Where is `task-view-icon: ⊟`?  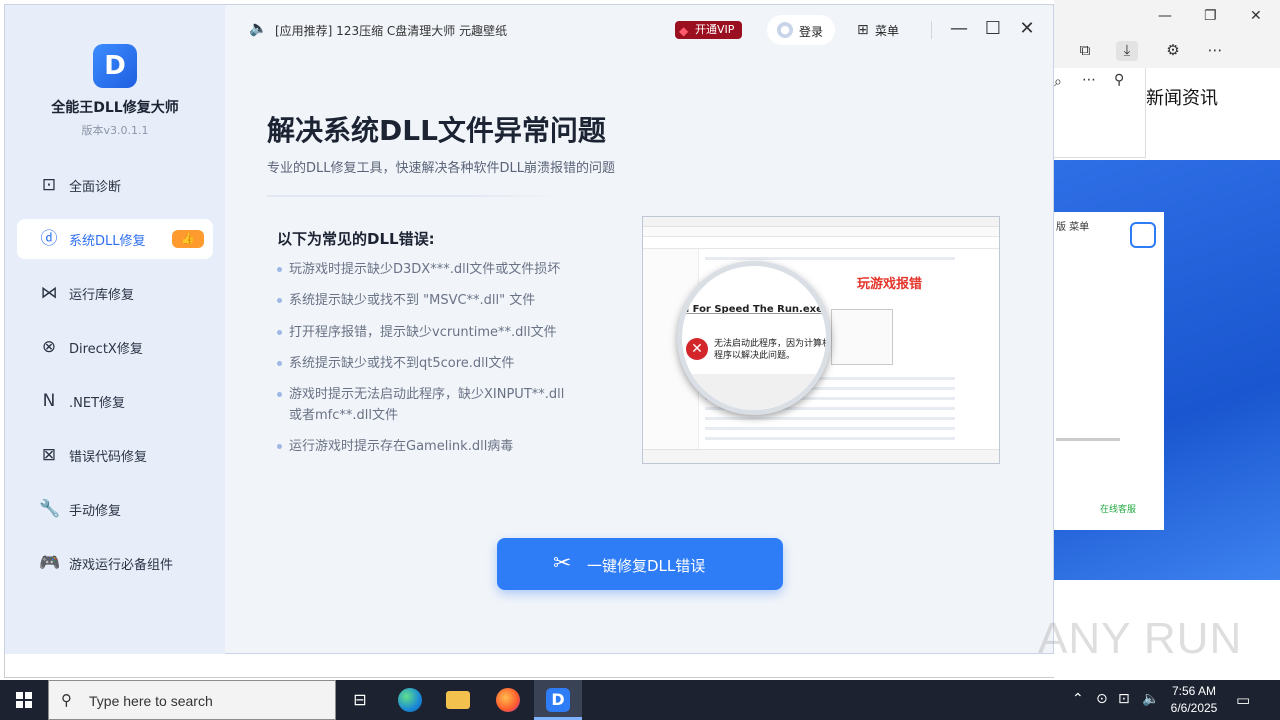 task-view-icon: ⊟ is located at coordinates (360, 699).